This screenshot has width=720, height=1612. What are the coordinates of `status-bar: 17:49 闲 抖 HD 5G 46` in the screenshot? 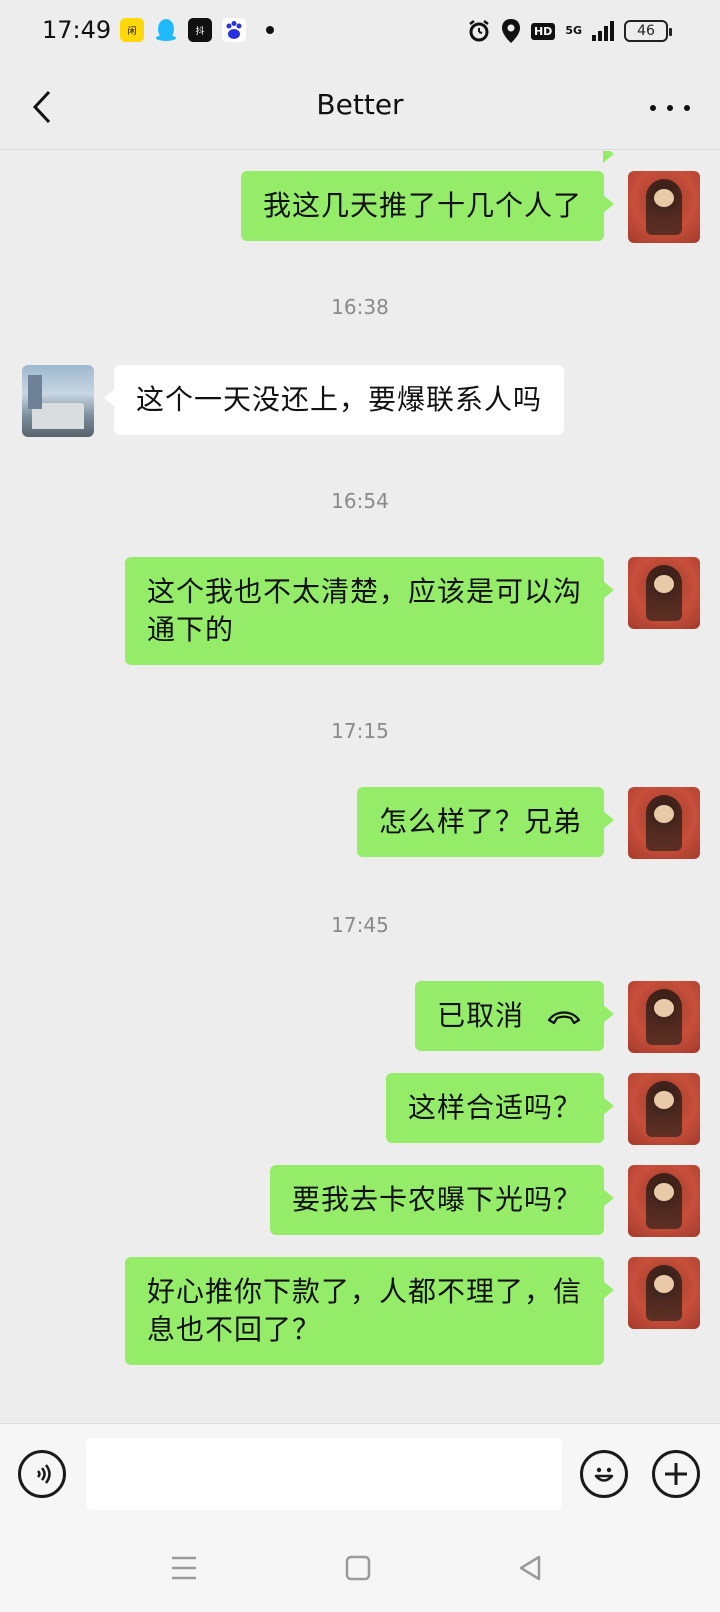 It's located at (360, 32).